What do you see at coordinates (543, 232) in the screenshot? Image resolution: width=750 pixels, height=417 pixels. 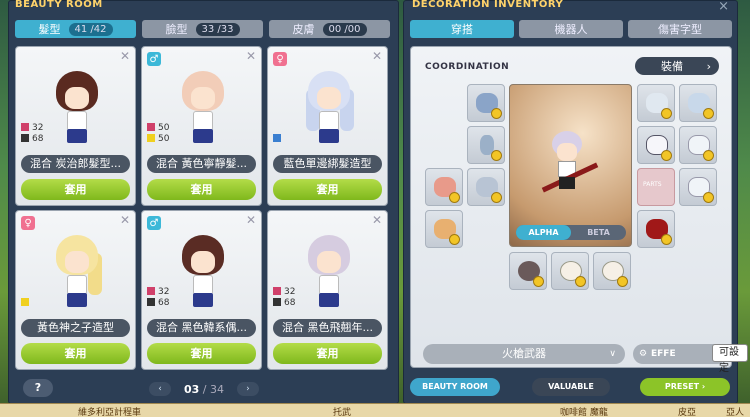 I see `alpha-toggle: ALPHA` at bounding box center [543, 232].